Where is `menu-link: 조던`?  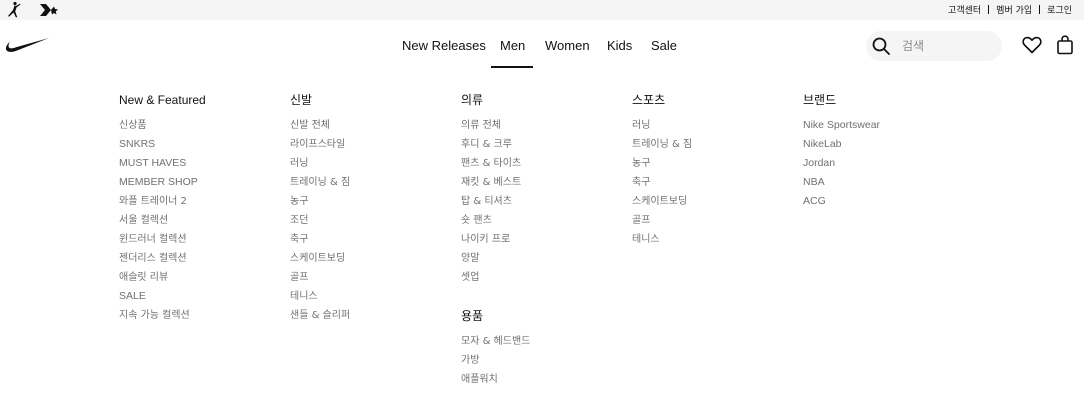
menu-link: 조던 is located at coordinates (320, 223).